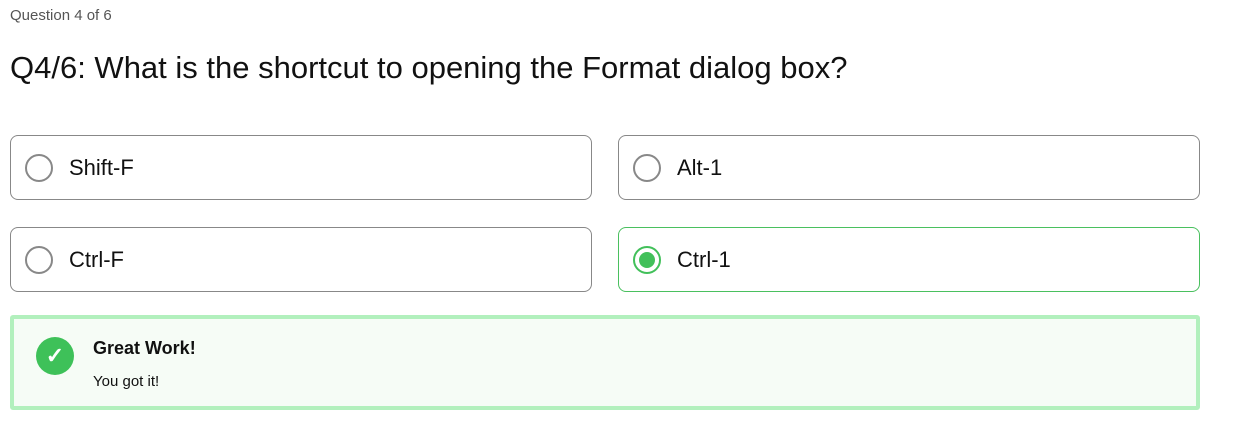 The height and width of the screenshot is (428, 1235). What do you see at coordinates (700, 167) in the screenshot?
I see `option-label: Alt-1` at bounding box center [700, 167].